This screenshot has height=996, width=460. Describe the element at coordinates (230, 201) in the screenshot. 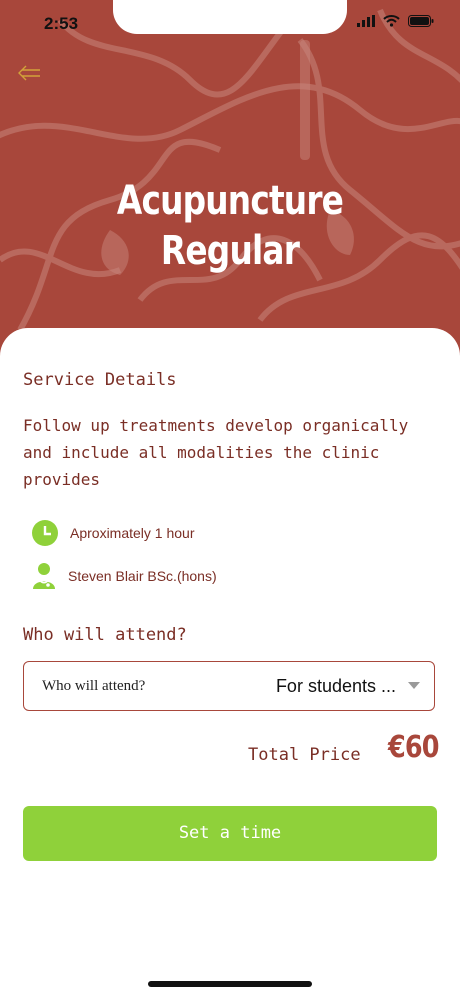

I see `service-title-line1: Acupuncture` at that location.